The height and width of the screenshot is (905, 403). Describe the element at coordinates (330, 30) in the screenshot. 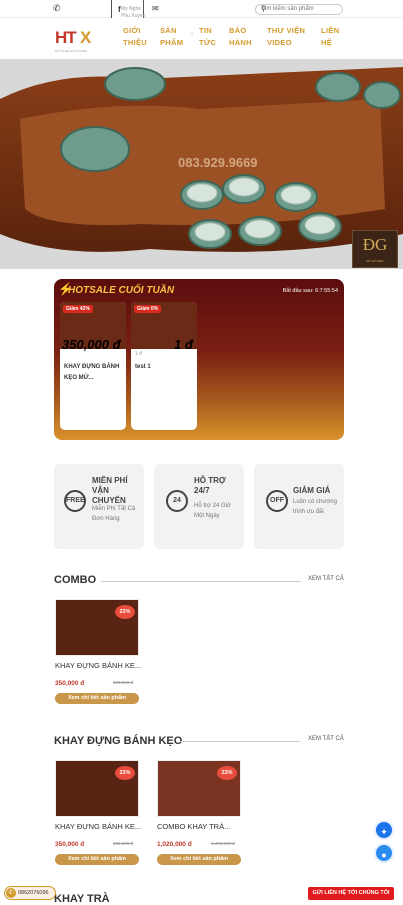

I see `nav-label: LIÊN` at that location.